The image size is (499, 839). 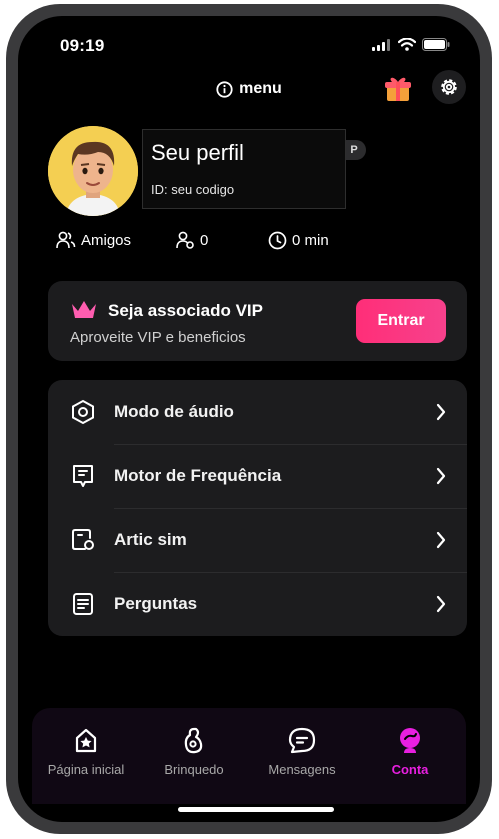 What do you see at coordinates (410, 740) in the screenshot?
I see `account-icon` at bounding box center [410, 740].